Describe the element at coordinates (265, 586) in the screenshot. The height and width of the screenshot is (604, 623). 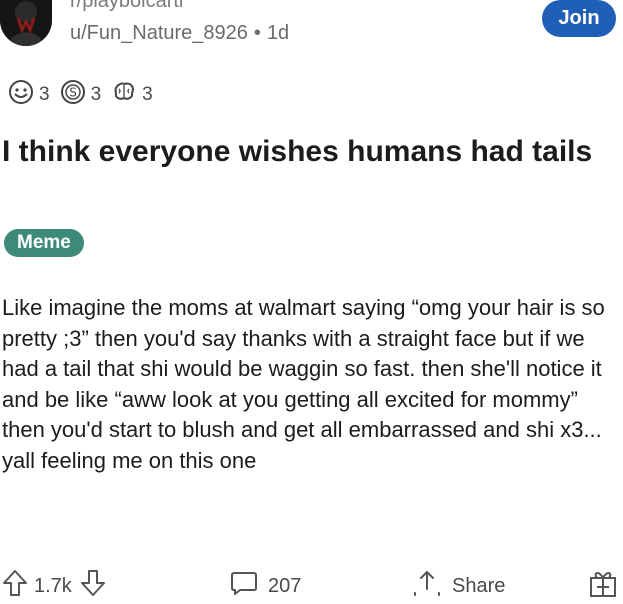
I see `comments-button: 207` at that location.